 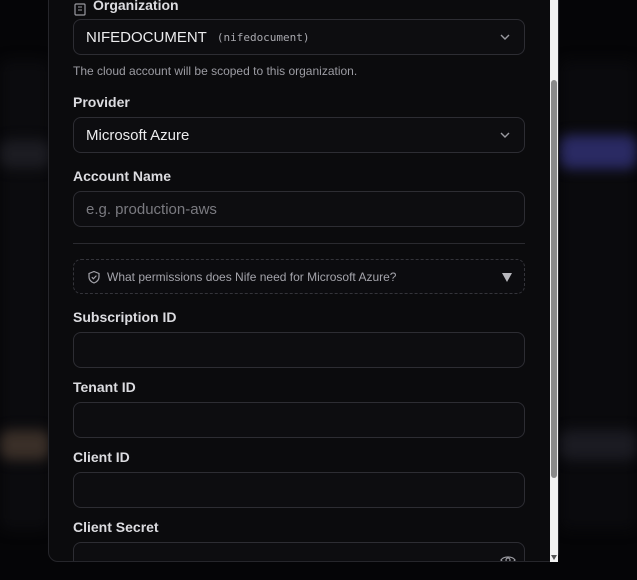 I want to click on account-name-label: Account Name, so click(x=122, y=176).